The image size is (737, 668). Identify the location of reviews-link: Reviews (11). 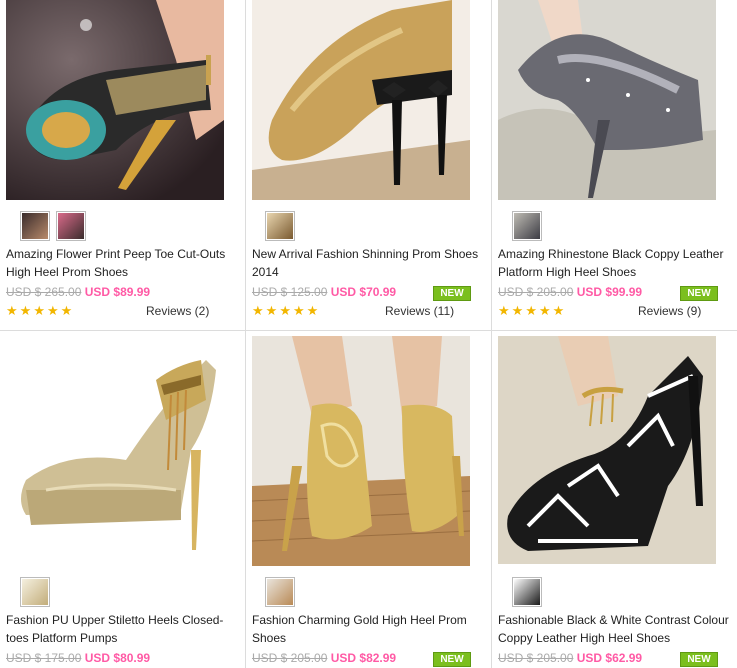
(419, 311).